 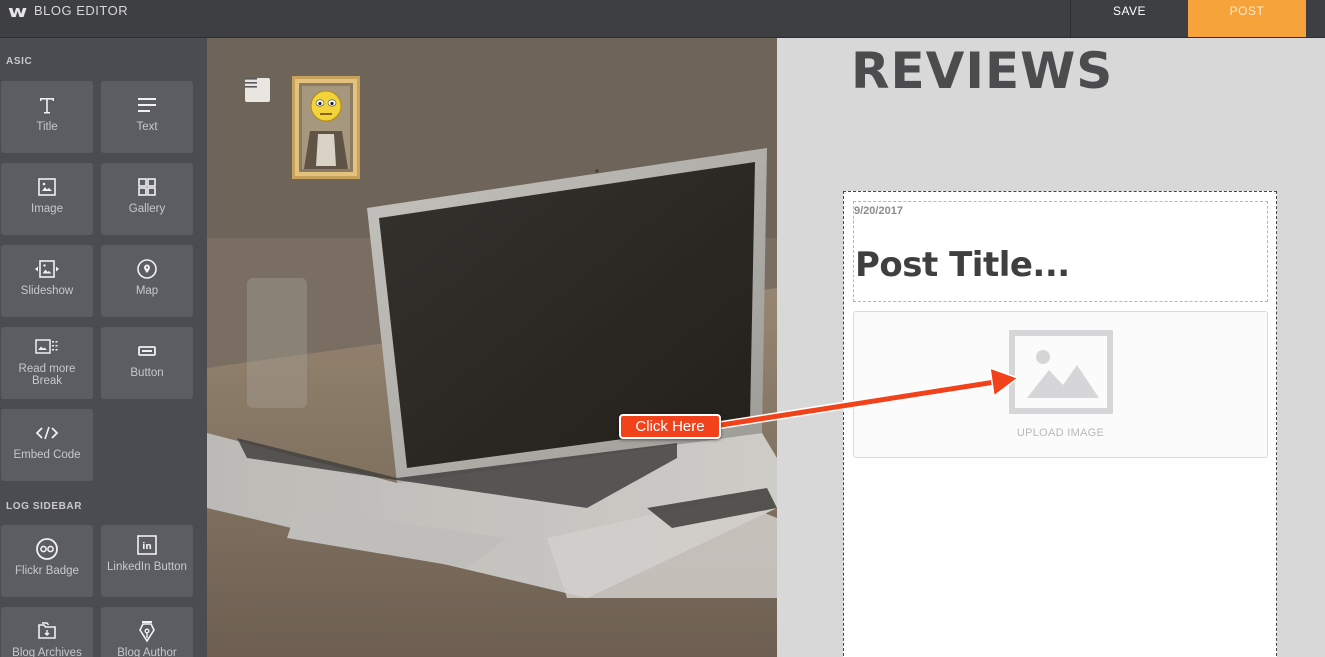 I want to click on site-logo-image, so click(x=326, y=127).